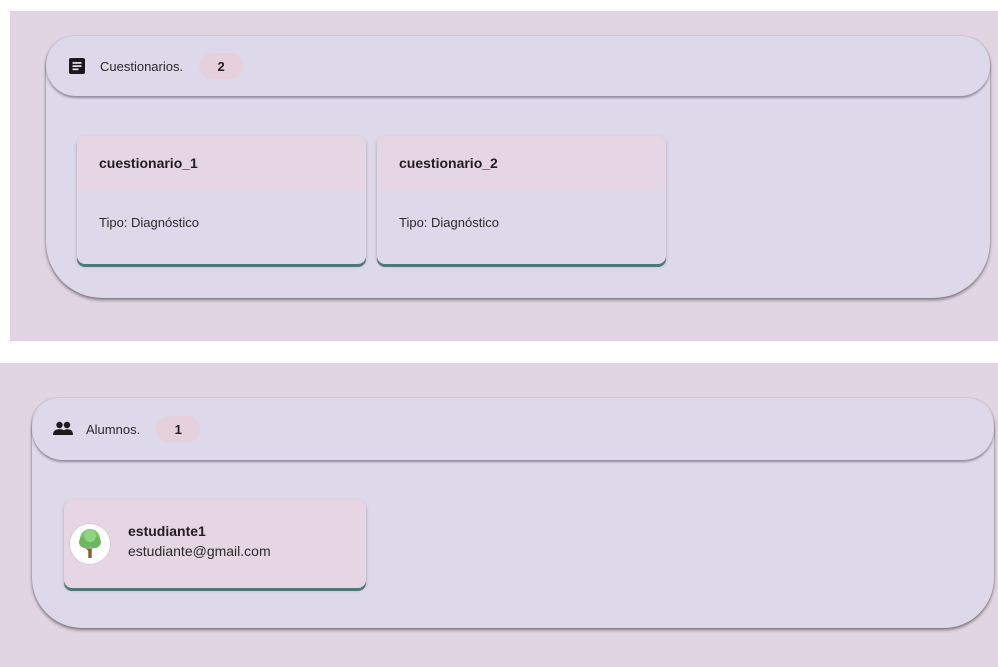  What do you see at coordinates (90, 544) in the screenshot?
I see `tree-avatar-icon` at bounding box center [90, 544].